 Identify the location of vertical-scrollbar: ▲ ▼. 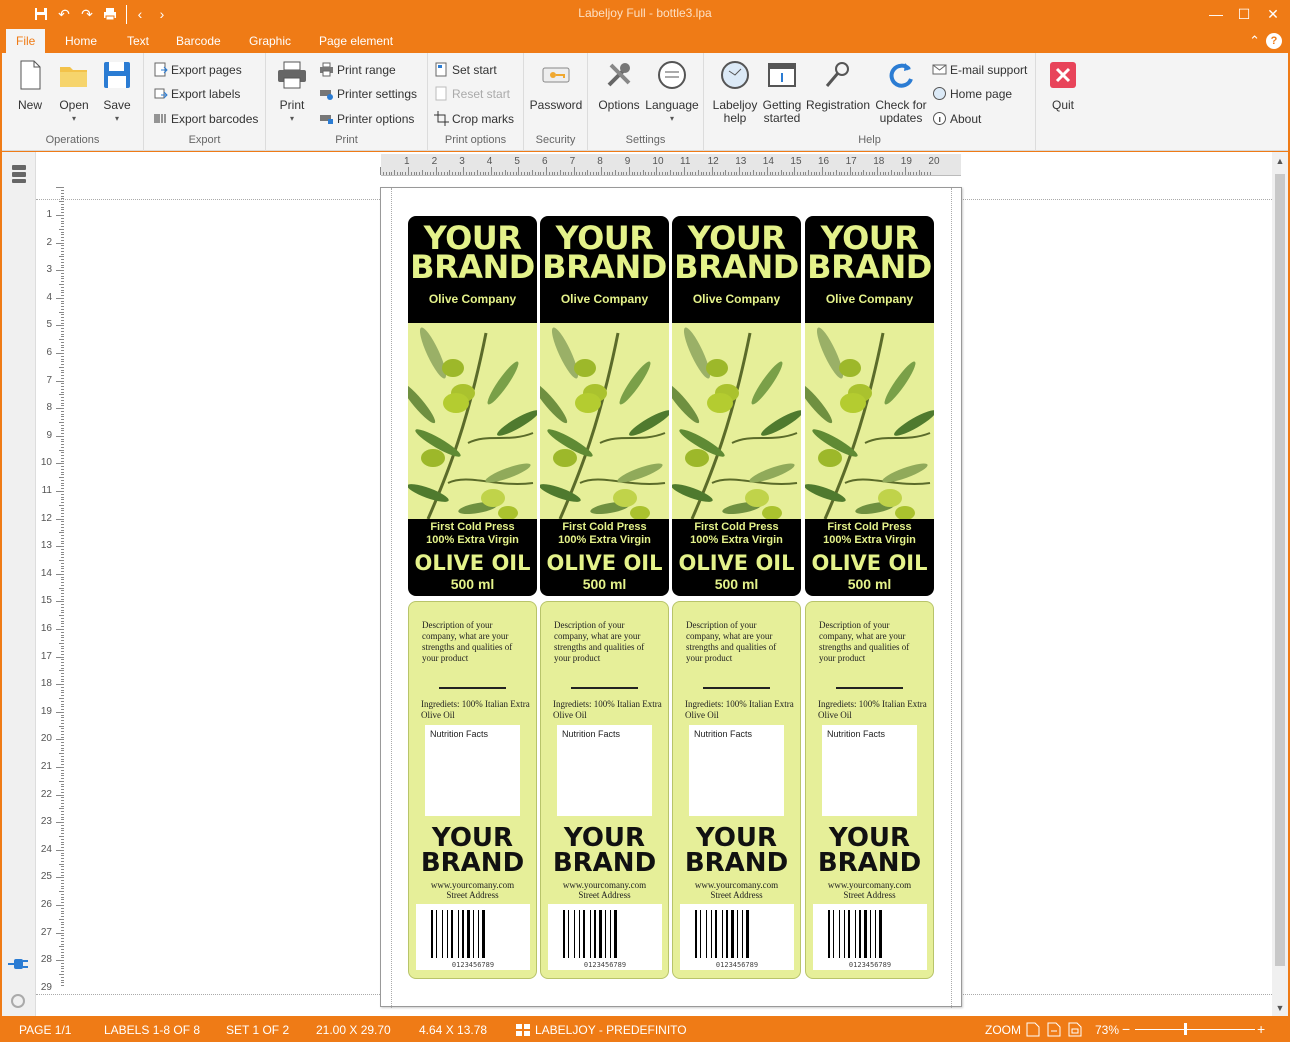
(1280, 584).